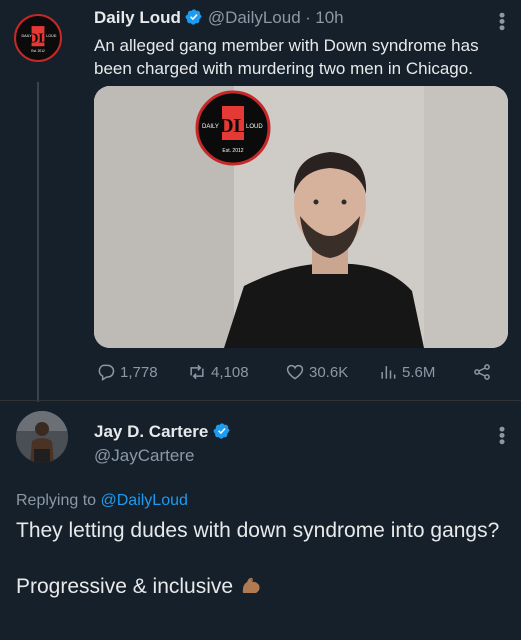 The image size is (521, 640). I want to click on replying-to: Replying to @DailyLoud, so click(102, 501).